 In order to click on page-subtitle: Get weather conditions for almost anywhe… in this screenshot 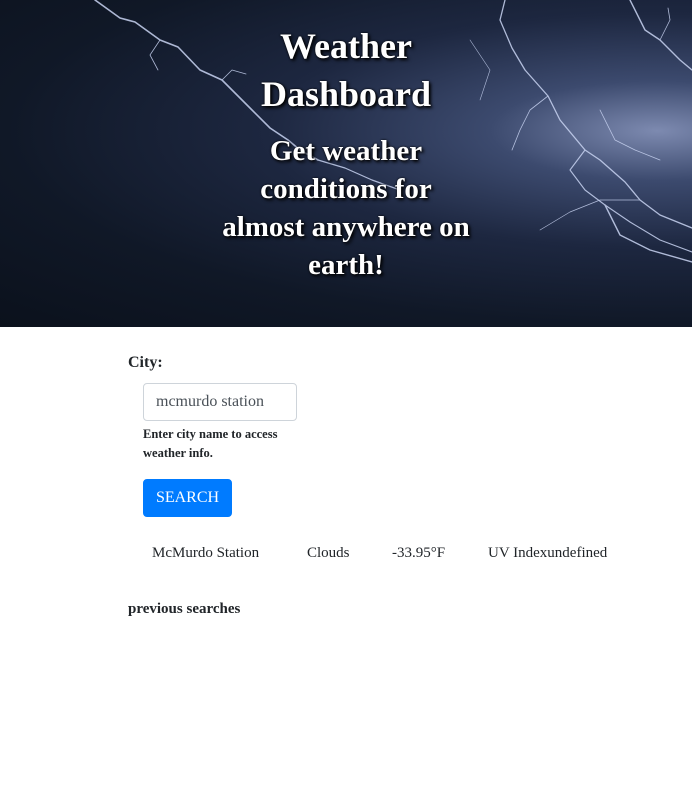, I will do `click(346, 208)`.